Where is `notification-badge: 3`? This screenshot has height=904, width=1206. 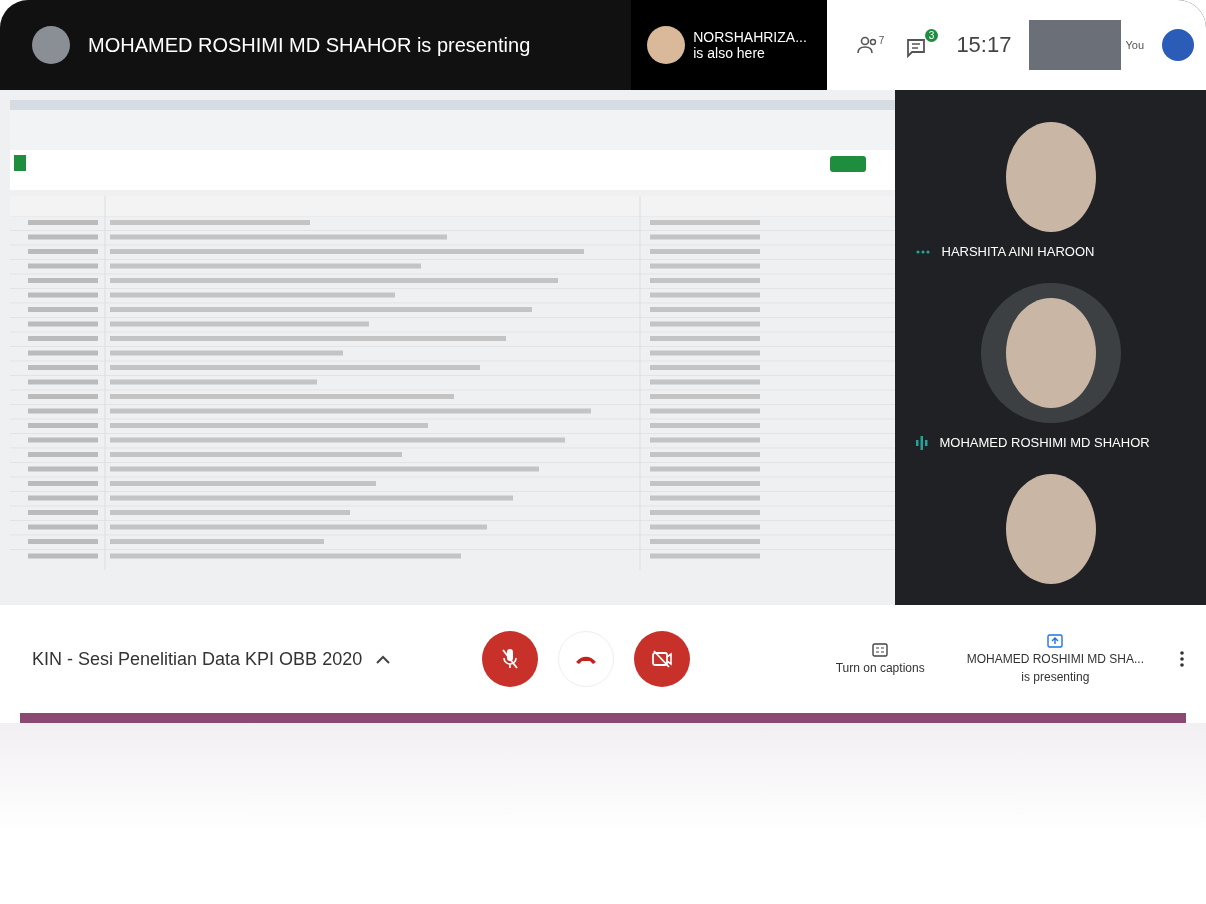 notification-badge: 3 is located at coordinates (931, 35).